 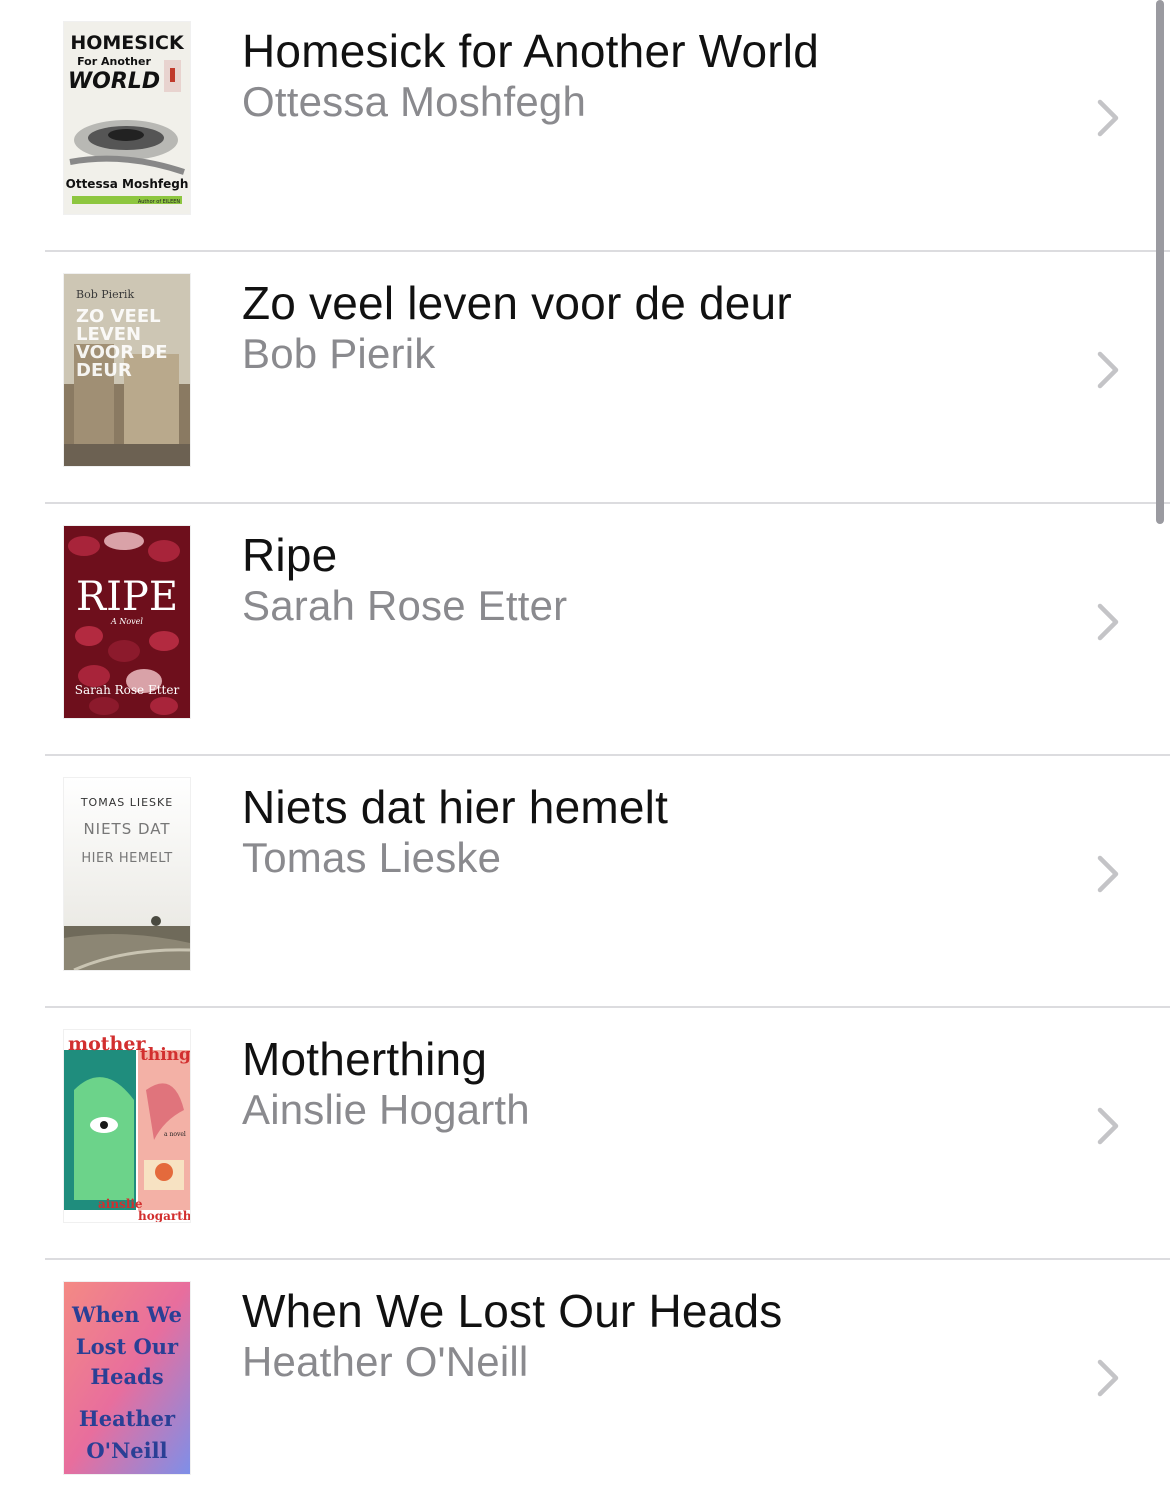 What do you see at coordinates (165, 1055) in the screenshot?
I see `cover-text: thing` at bounding box center [165, 1055].